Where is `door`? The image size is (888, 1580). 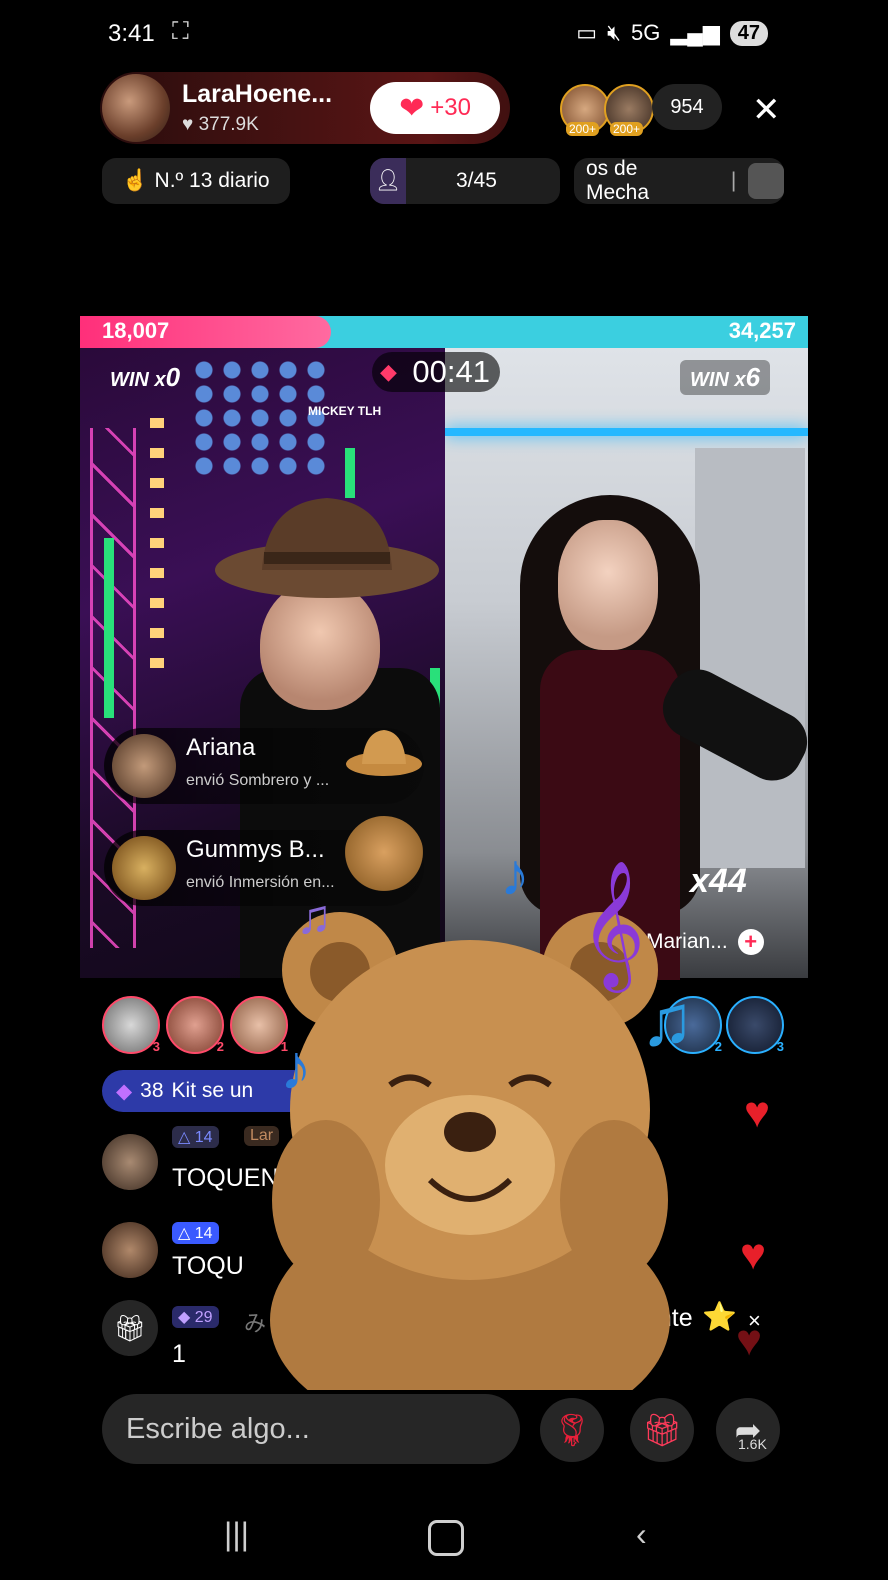 door is located at coordinates (750, 658).